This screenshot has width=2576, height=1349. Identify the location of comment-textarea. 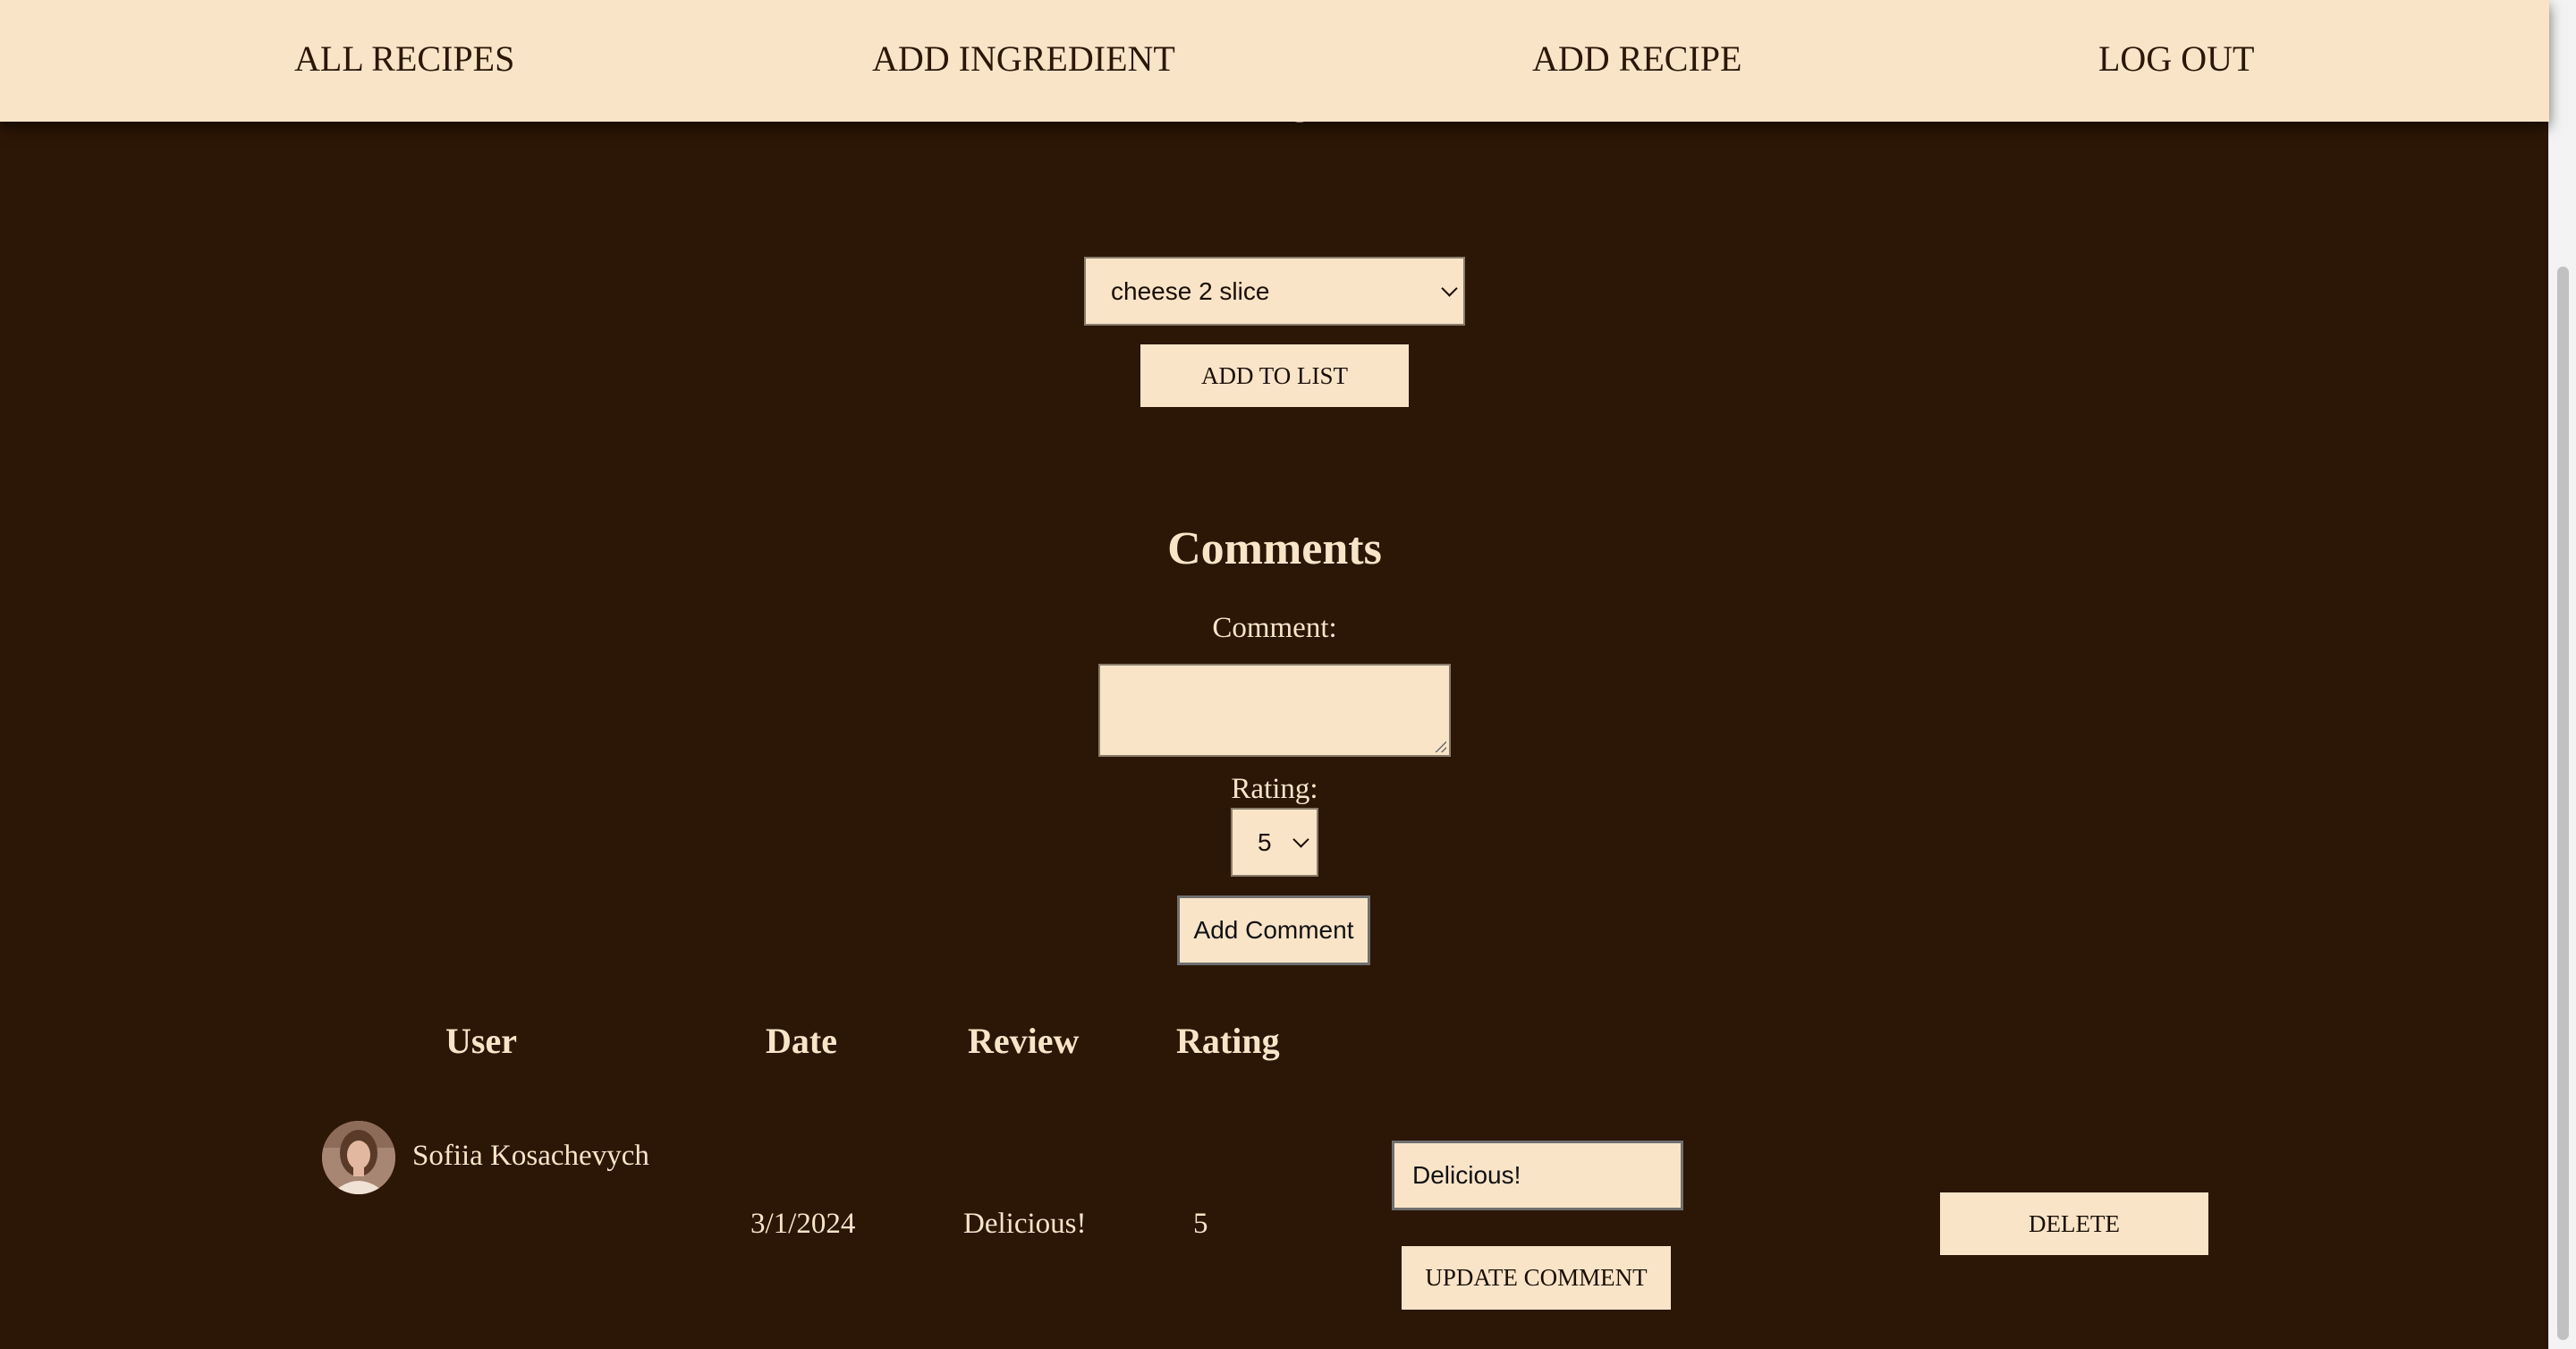
(1274, 710).